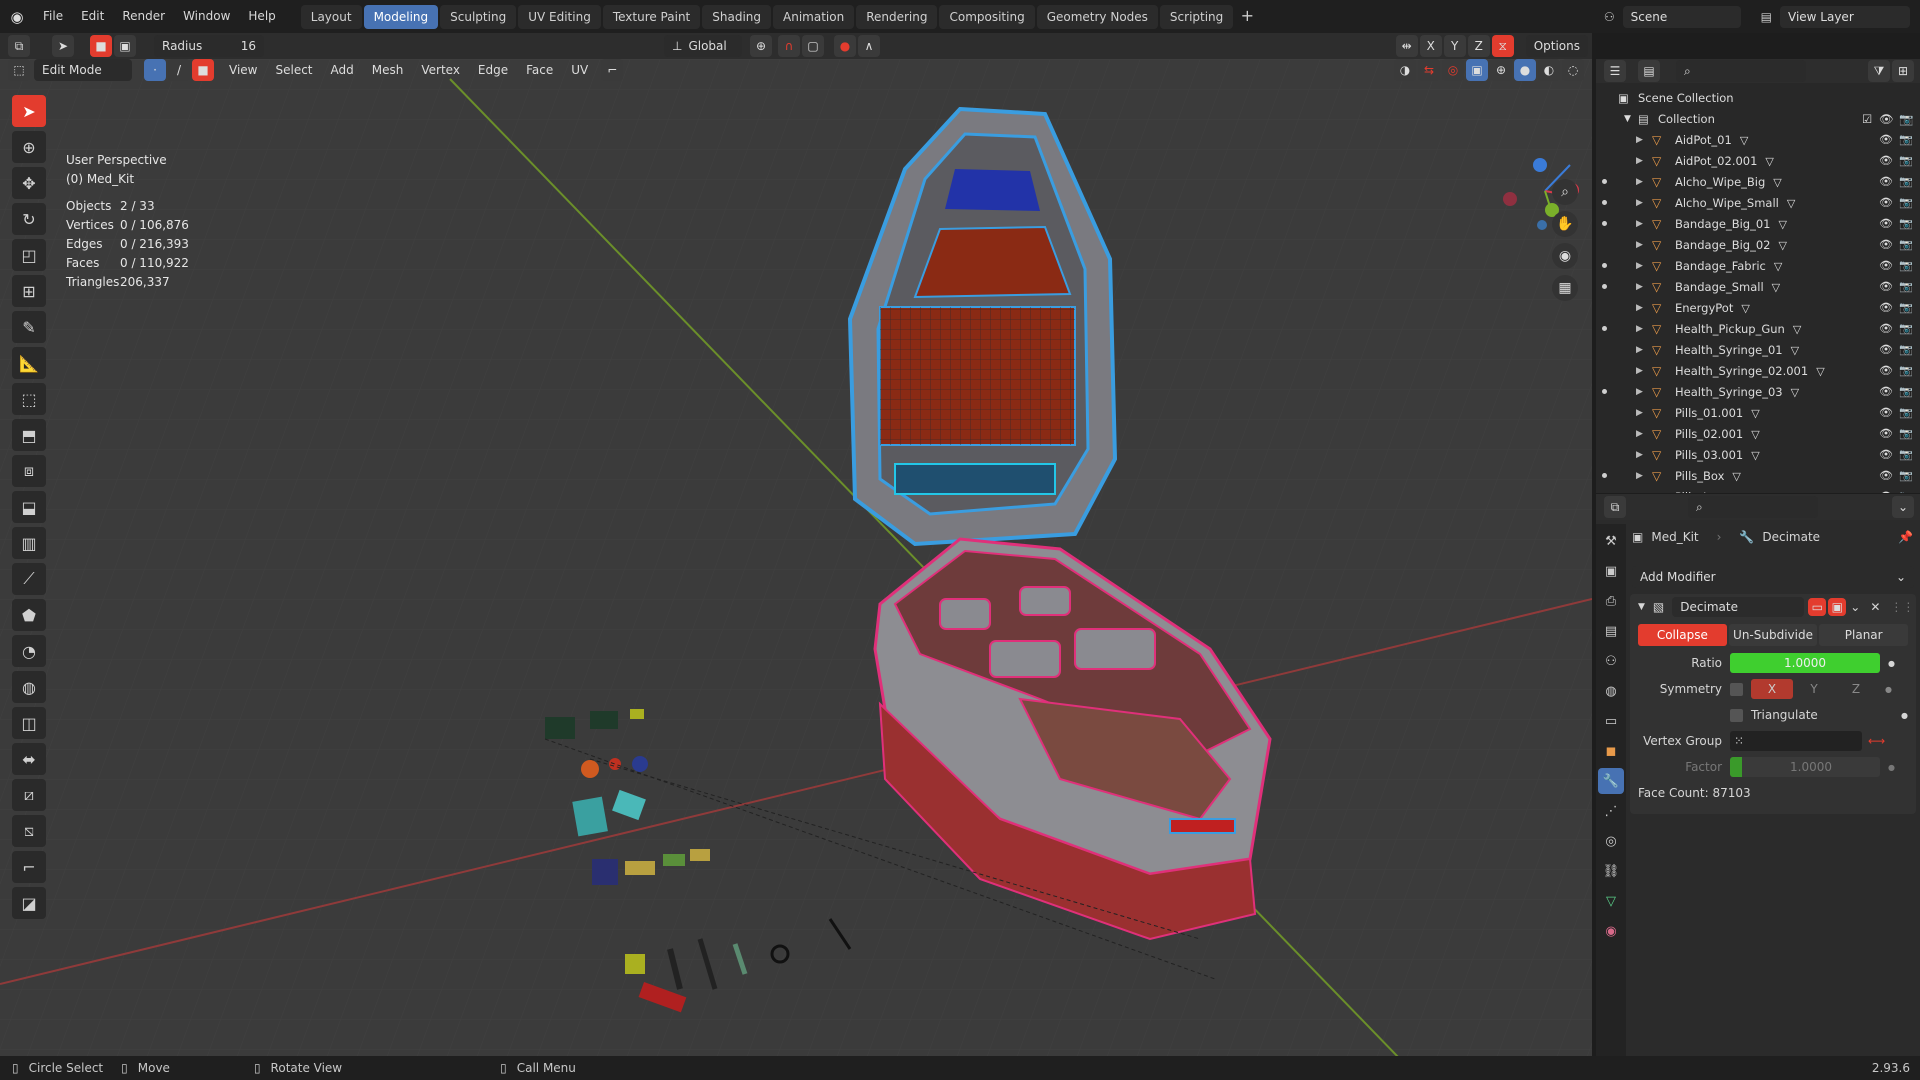 This screenshot has width=1920, height=1080. What do you see at coordinates (1772, 689) in the screenshot?
I see `symmetry-axis-x: X` at bounding box center [1772, 689].